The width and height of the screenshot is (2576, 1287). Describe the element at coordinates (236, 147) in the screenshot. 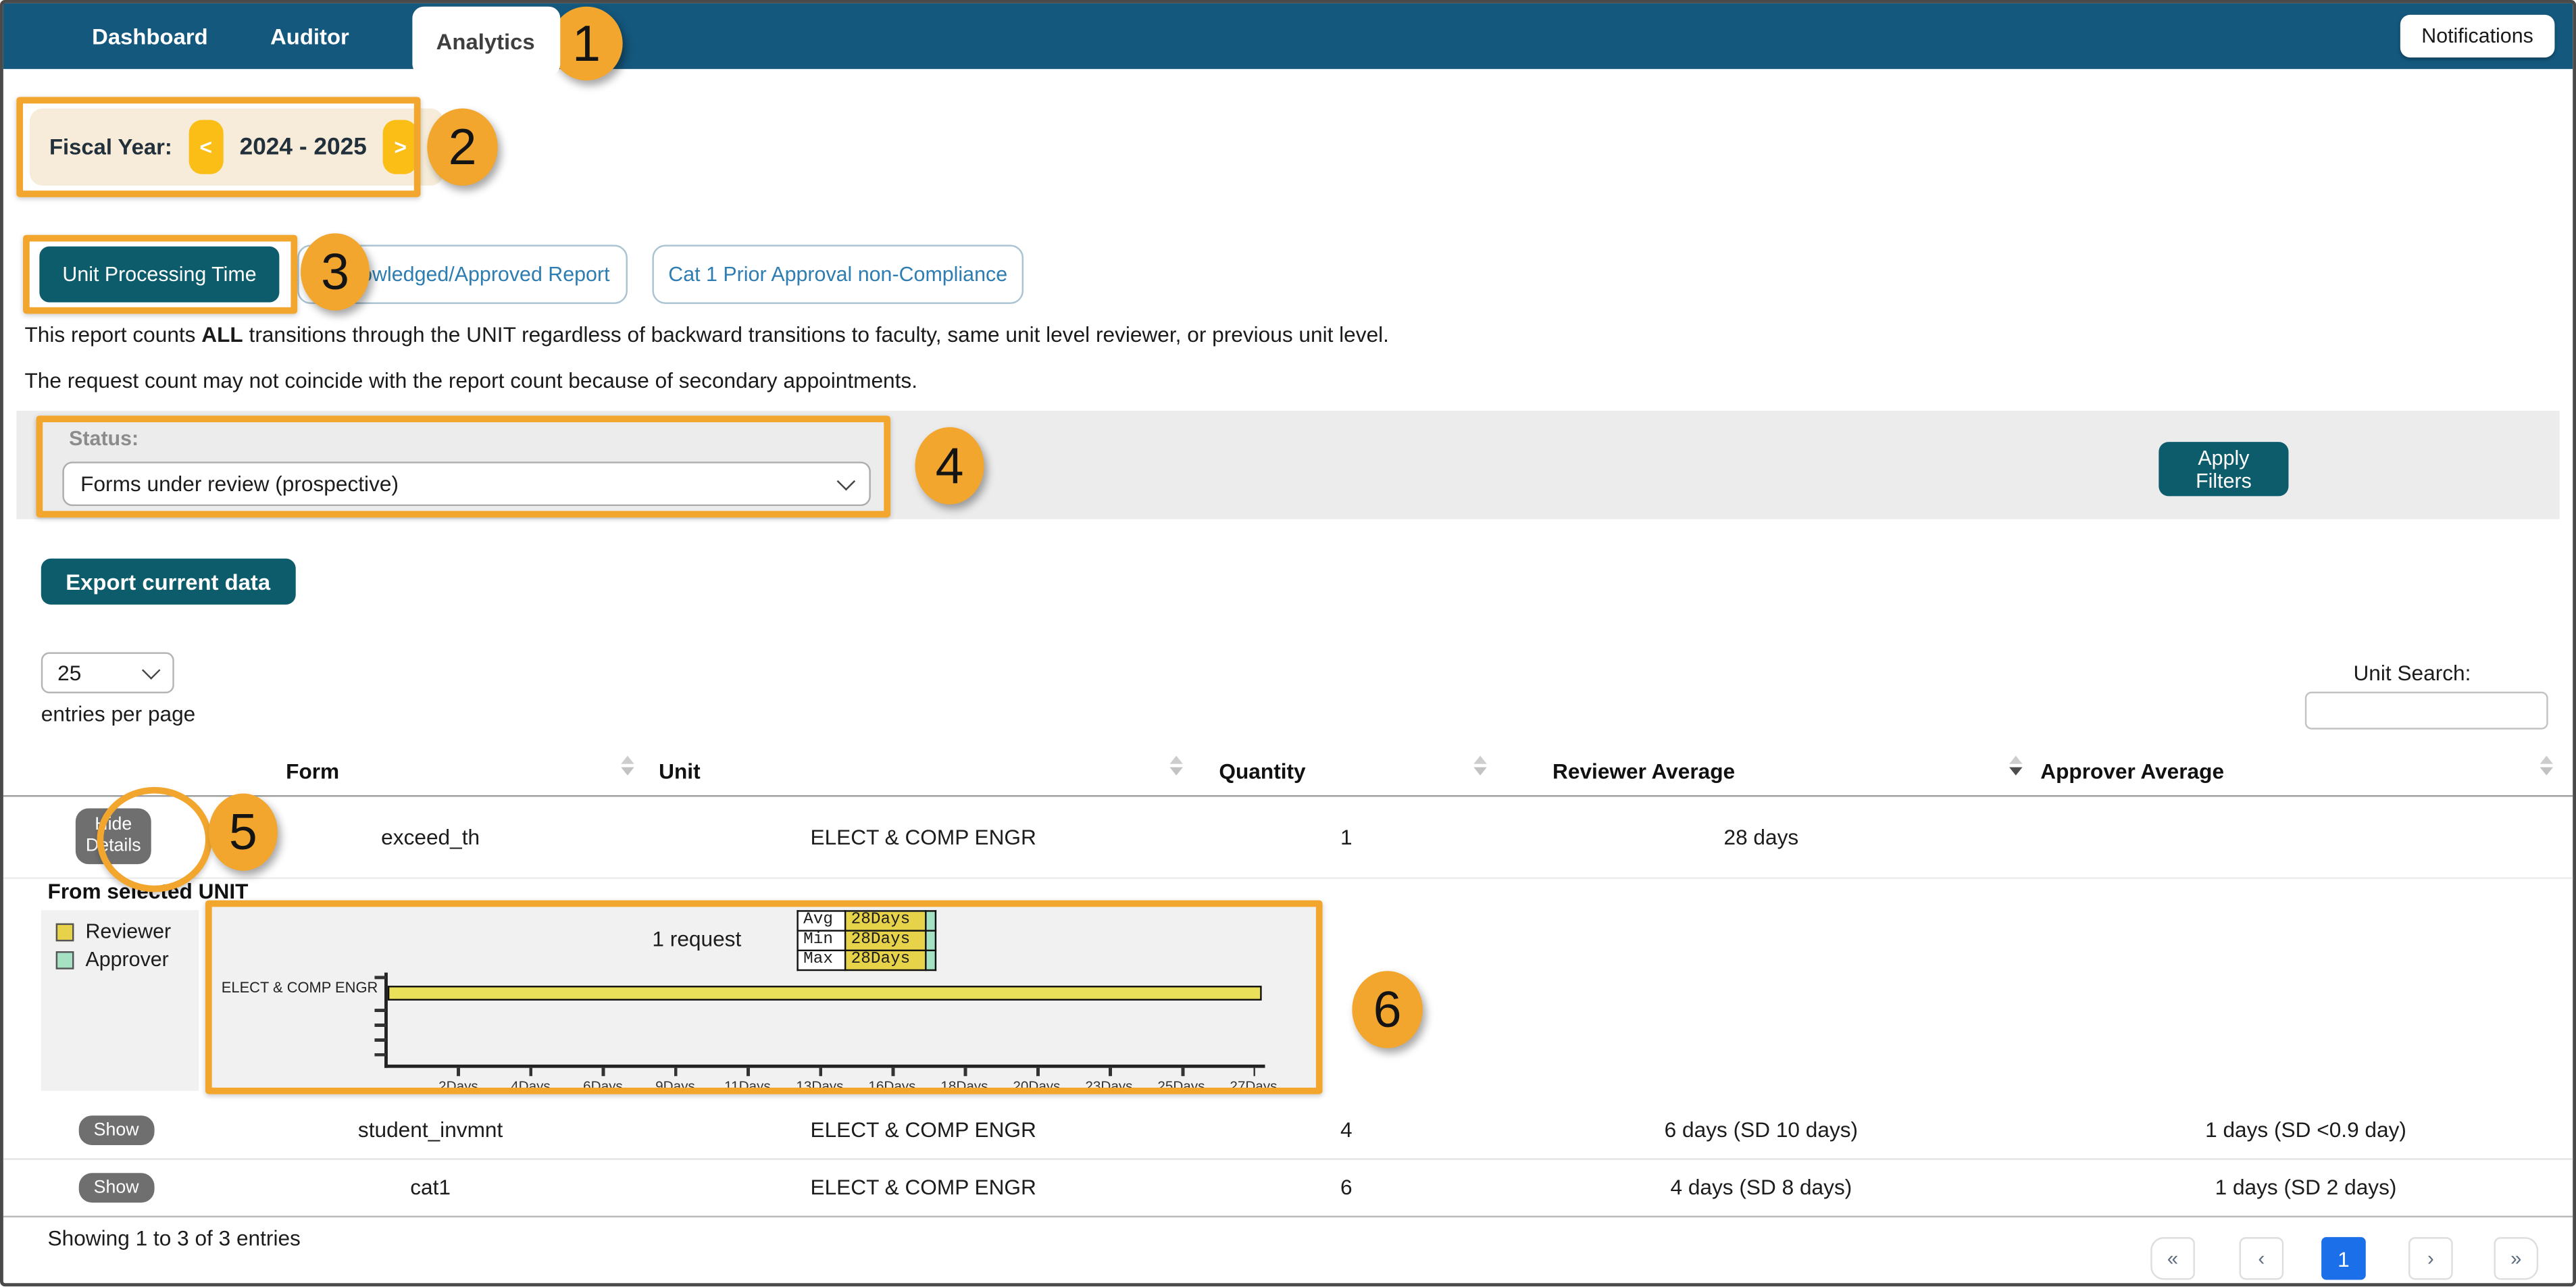

I see `fiscal-year-selector: Fiscal Year: < 2024 - 2025 >` at that location.